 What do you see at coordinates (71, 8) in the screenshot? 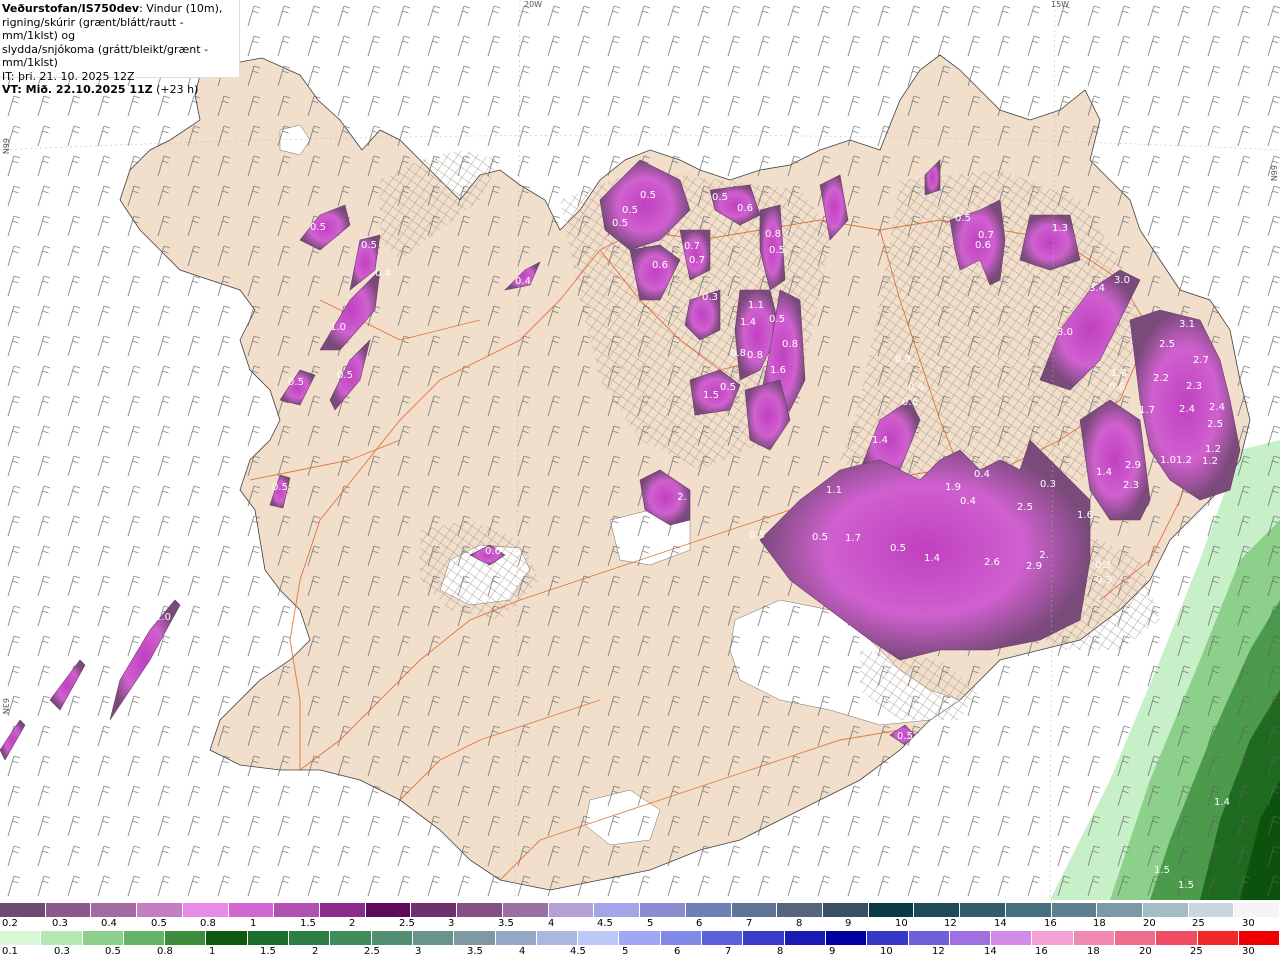
I see `source-label: Veðurstofan/IS750dev` at bounding box center [71, 8].